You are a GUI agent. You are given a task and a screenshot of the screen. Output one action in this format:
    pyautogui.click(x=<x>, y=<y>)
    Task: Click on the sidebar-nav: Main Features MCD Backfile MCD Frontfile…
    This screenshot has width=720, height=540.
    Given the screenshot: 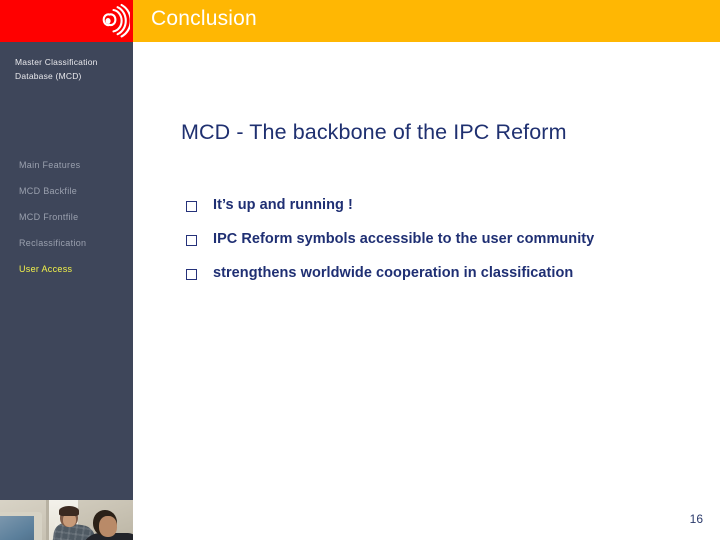 What is the action you would take?
    pyautogui.click(x=79, y=217)
    